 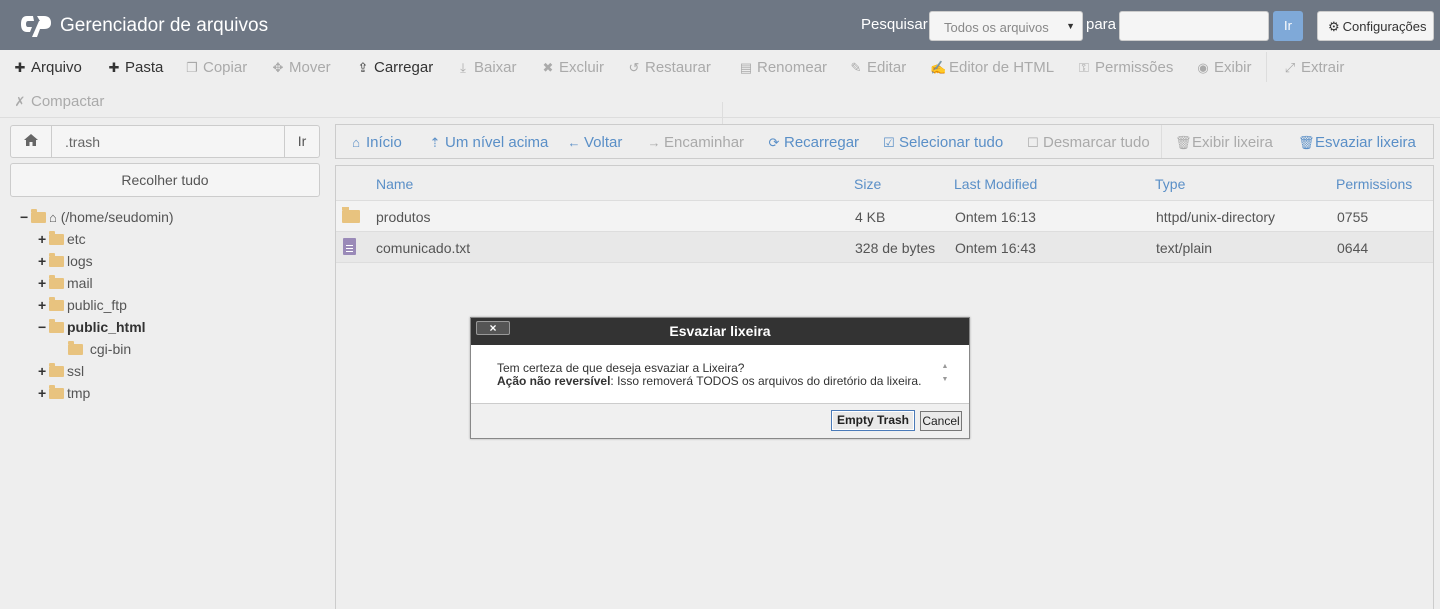 What do you see at coordinates (300, 67) in the screenshot?
I see `toolbar-move-button: ✥ Mover` at bounding box center [300, 67].